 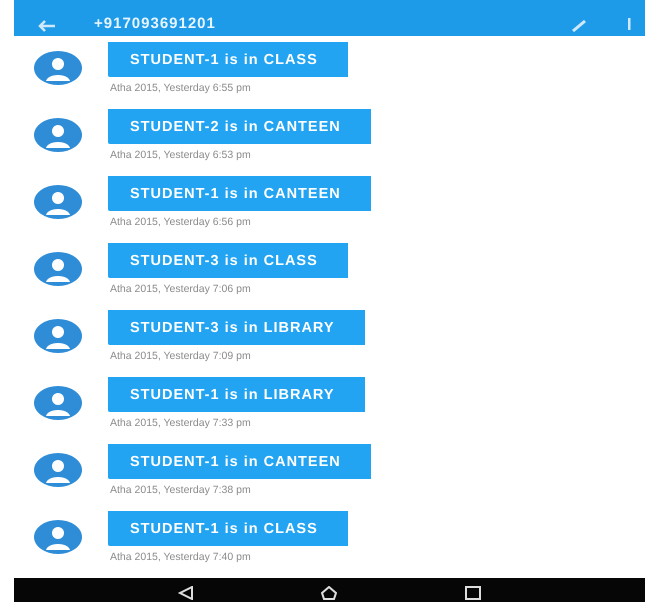 I want to click on message-bubble: STUDENT-2 is in CANTEEN, so click(x=239, y=126).